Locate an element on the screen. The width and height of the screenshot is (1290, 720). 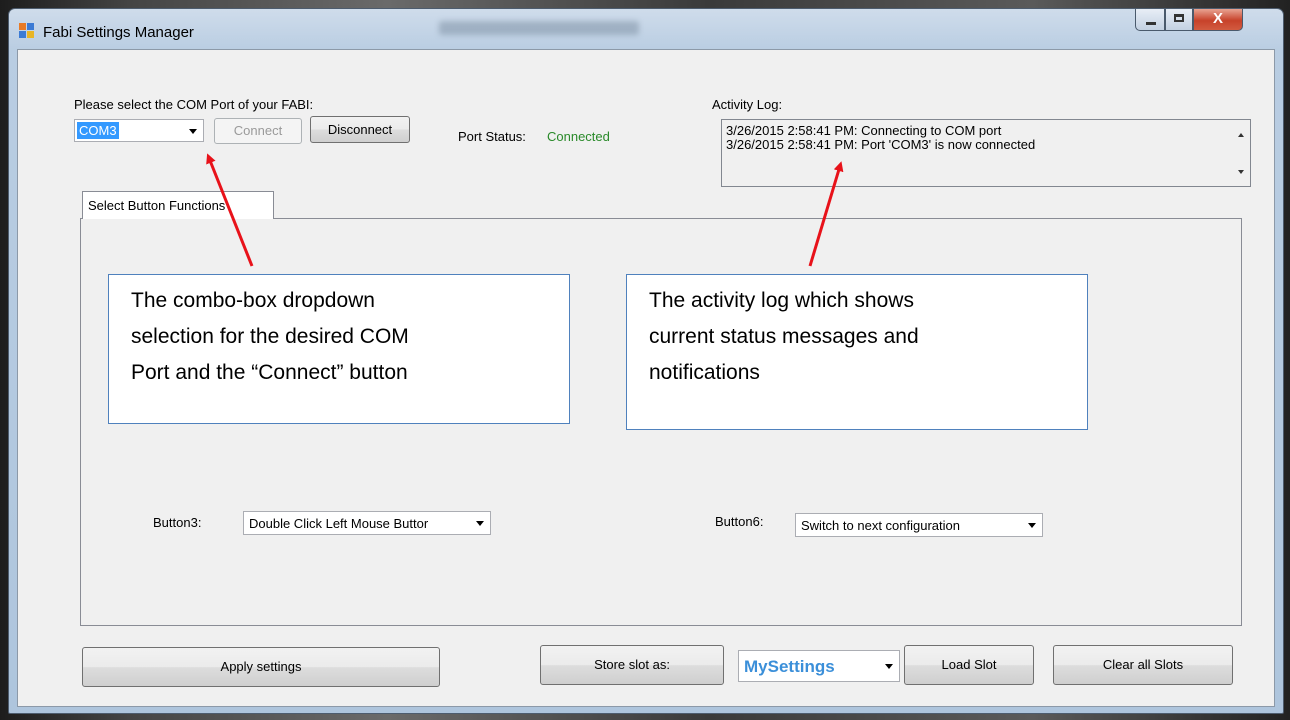
arrow-to-activity-log is located at coordinates (826, 214).